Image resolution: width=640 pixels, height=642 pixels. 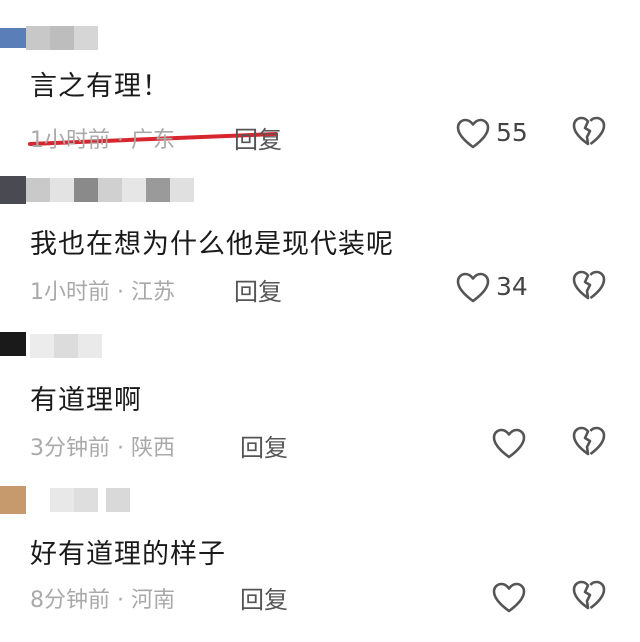 What do you see at coordinates (512, 286) in the screenshot?
I see `like-count: 34` at bounding box center [512, 286].